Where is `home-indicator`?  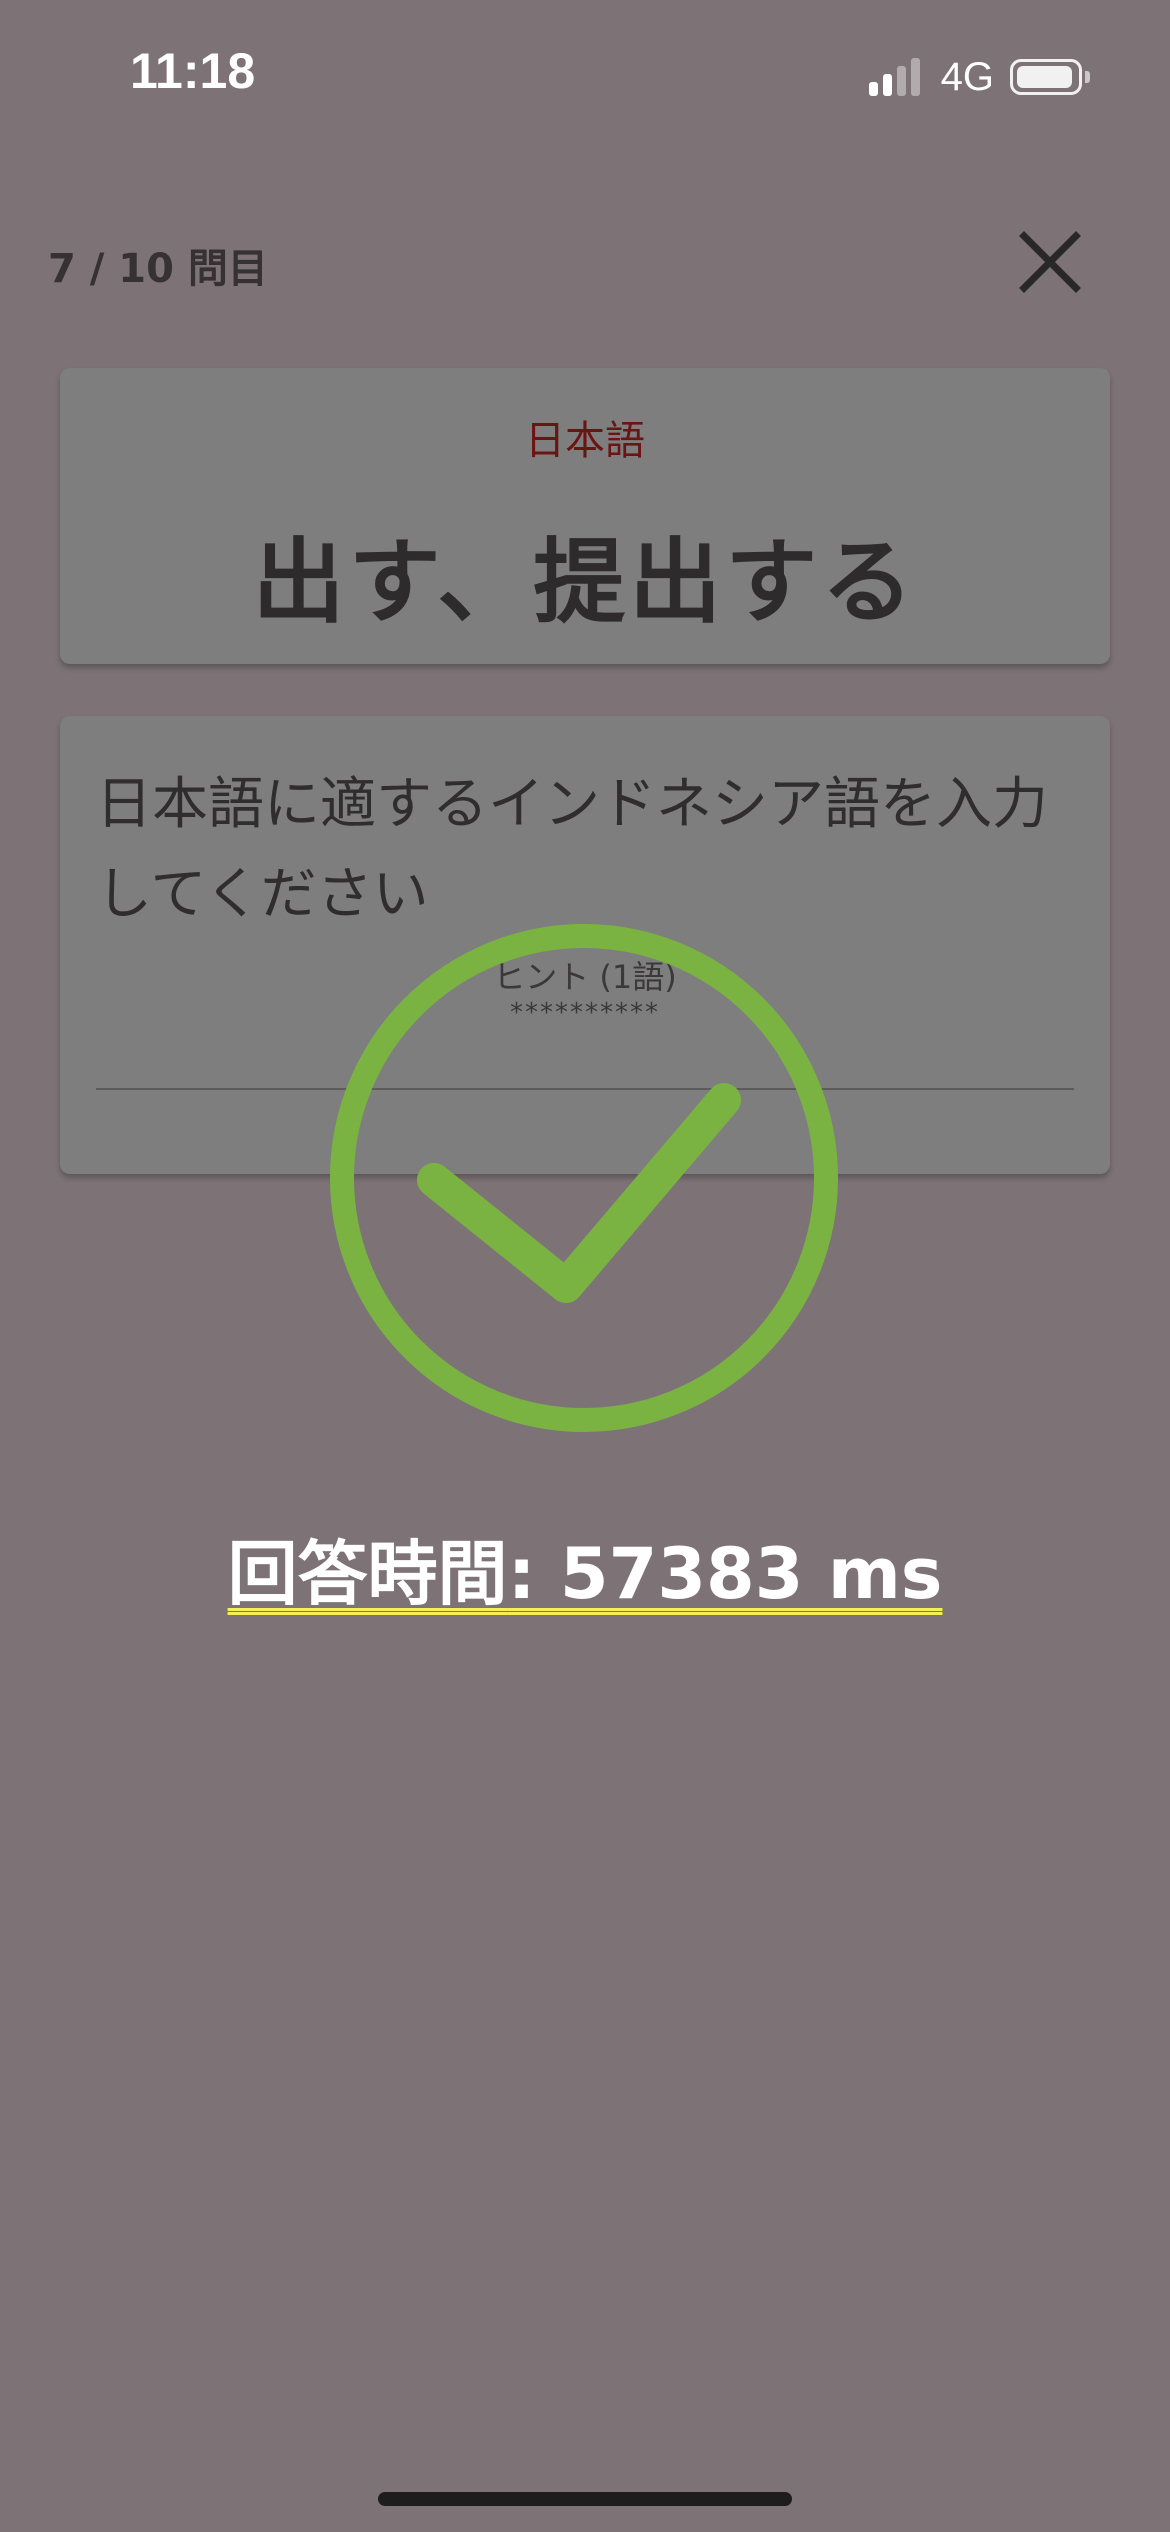 home-indicator is located at coordinates (585, 2499).